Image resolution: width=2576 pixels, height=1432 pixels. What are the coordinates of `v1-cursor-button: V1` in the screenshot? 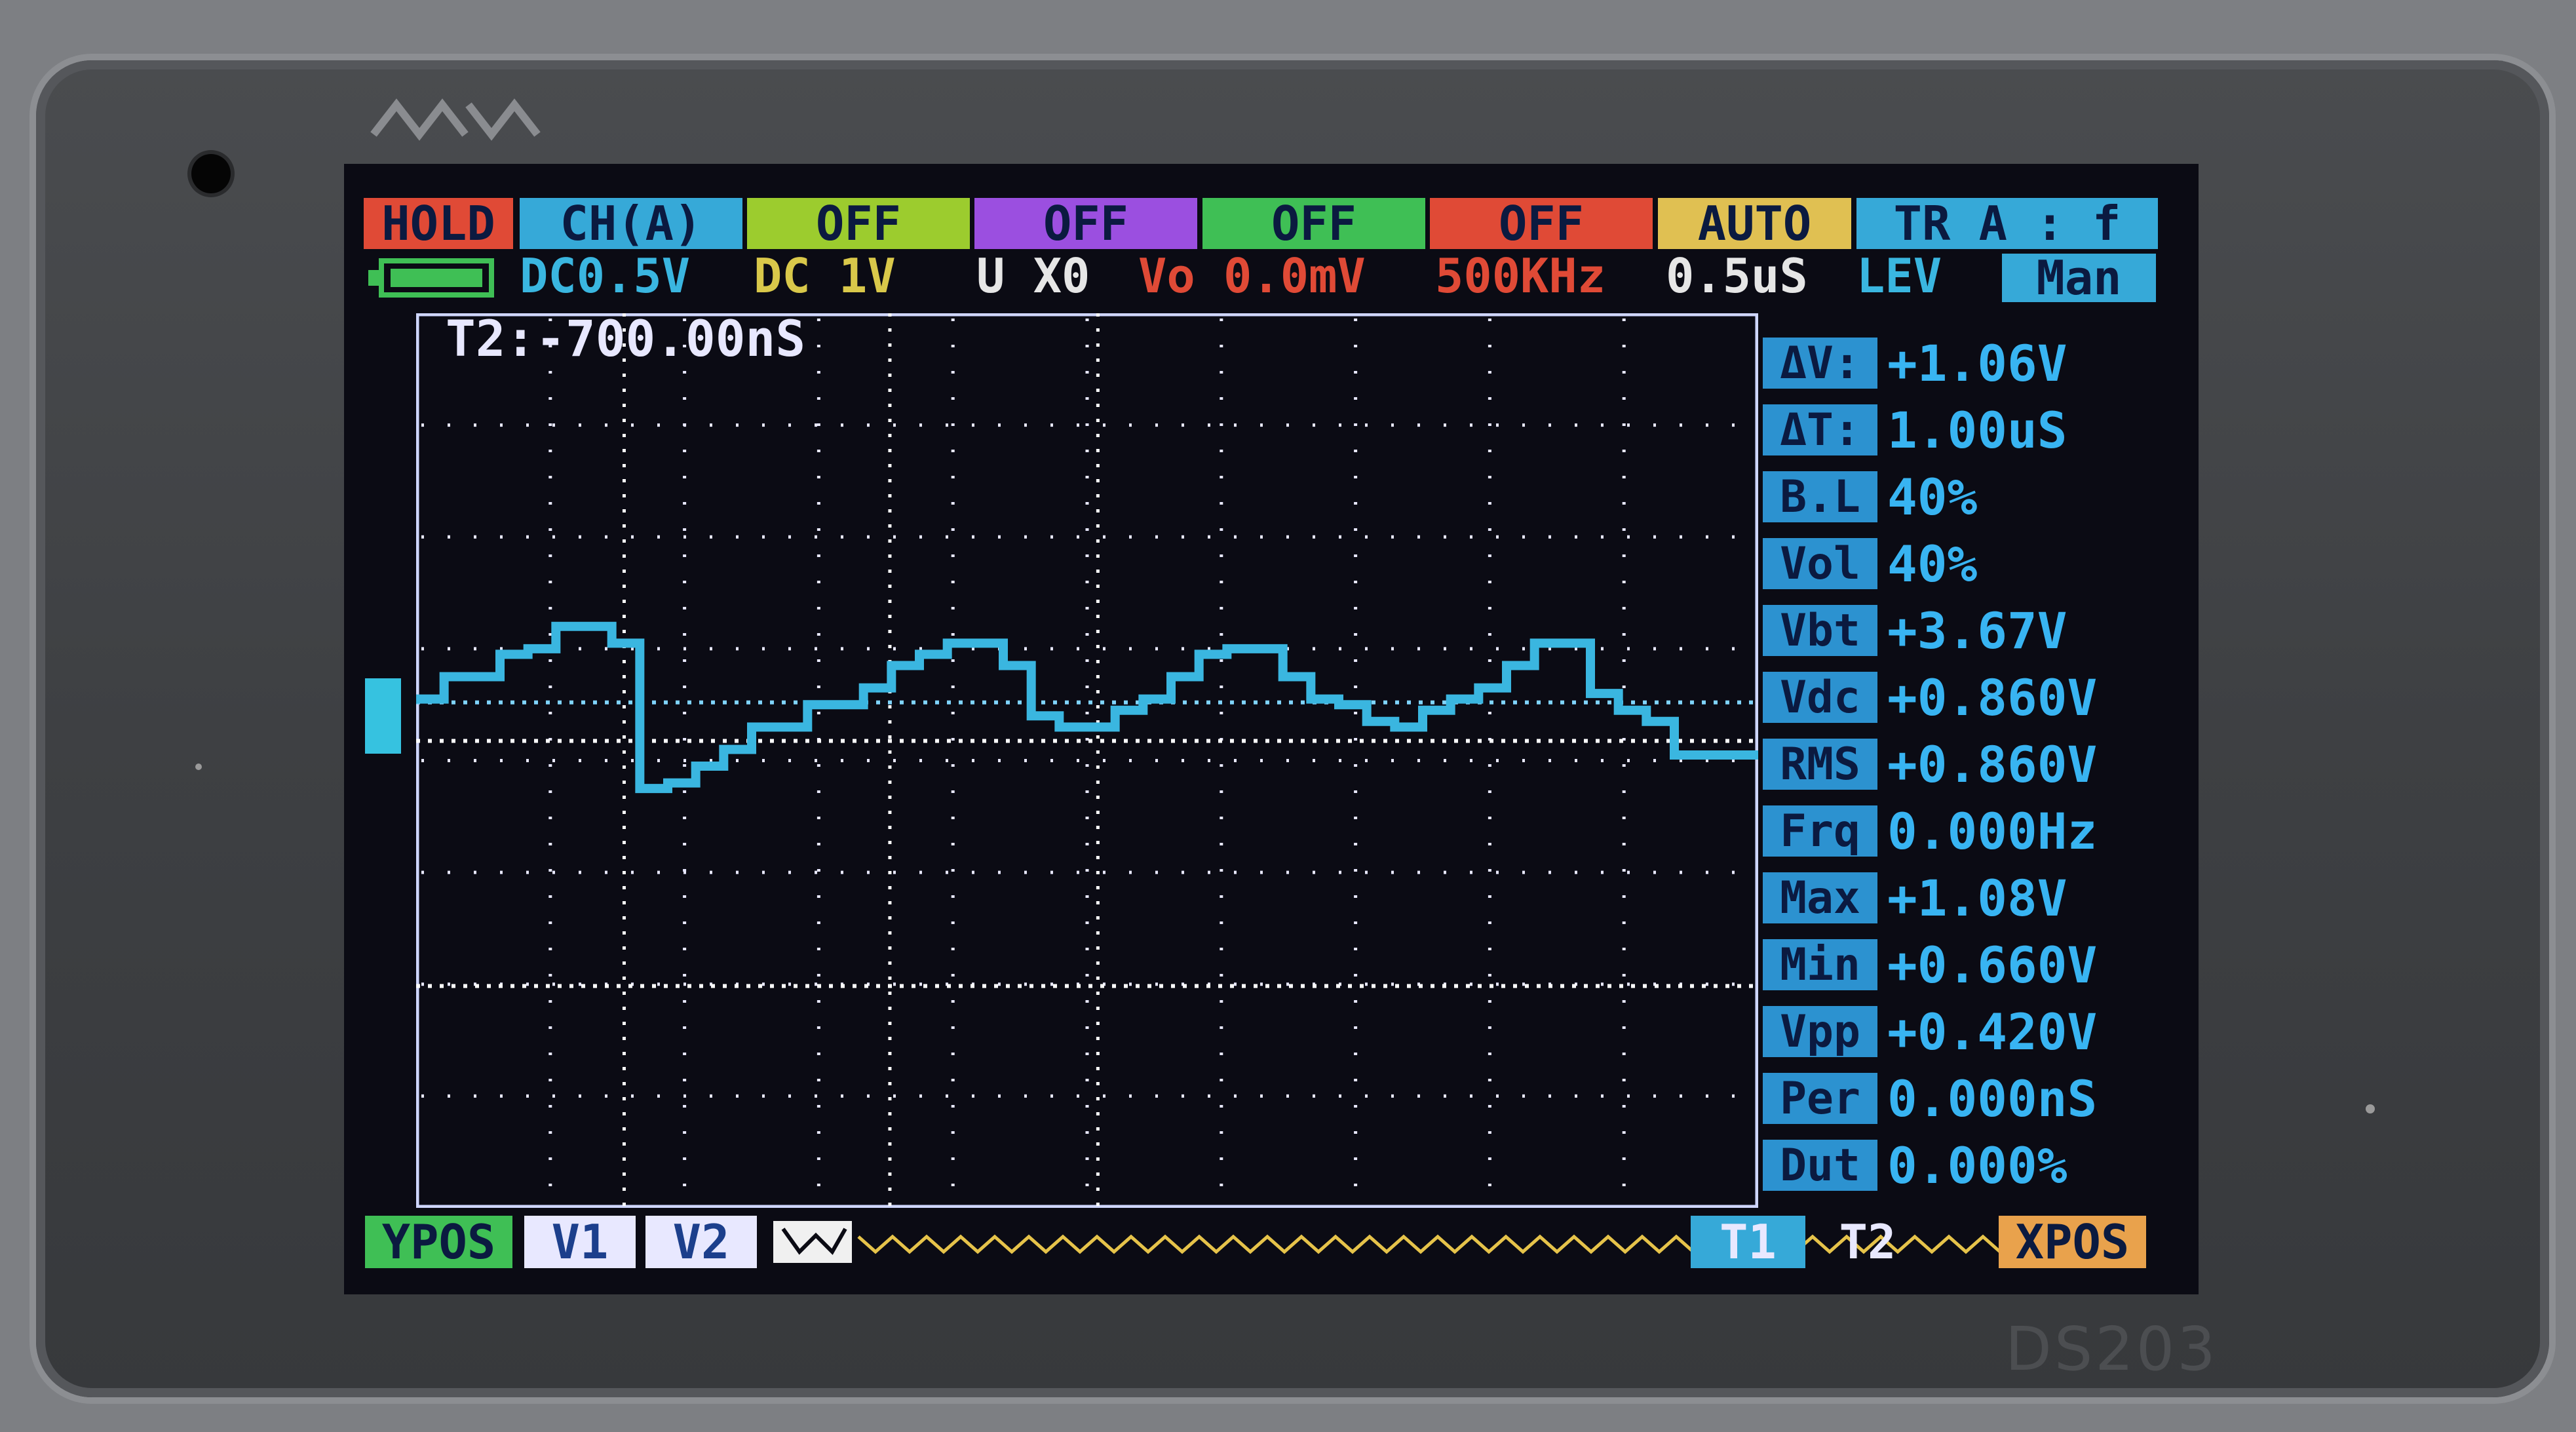 It's located at (580, 1241).